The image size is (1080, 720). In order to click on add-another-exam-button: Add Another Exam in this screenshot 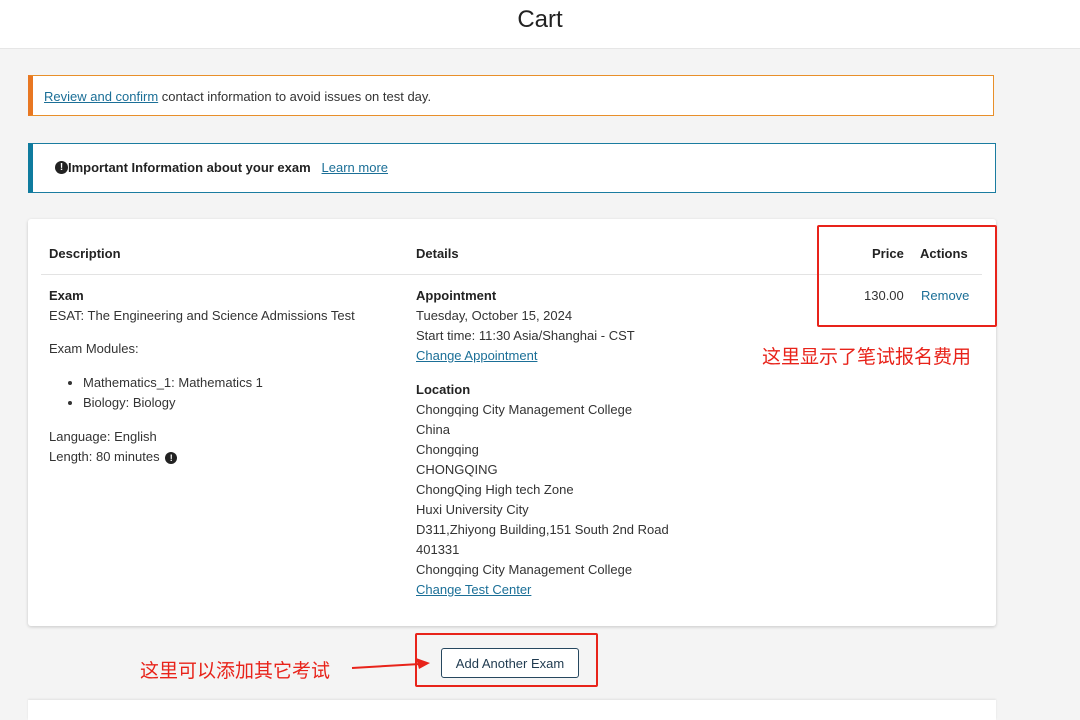, I will do `click(510, 663)`.